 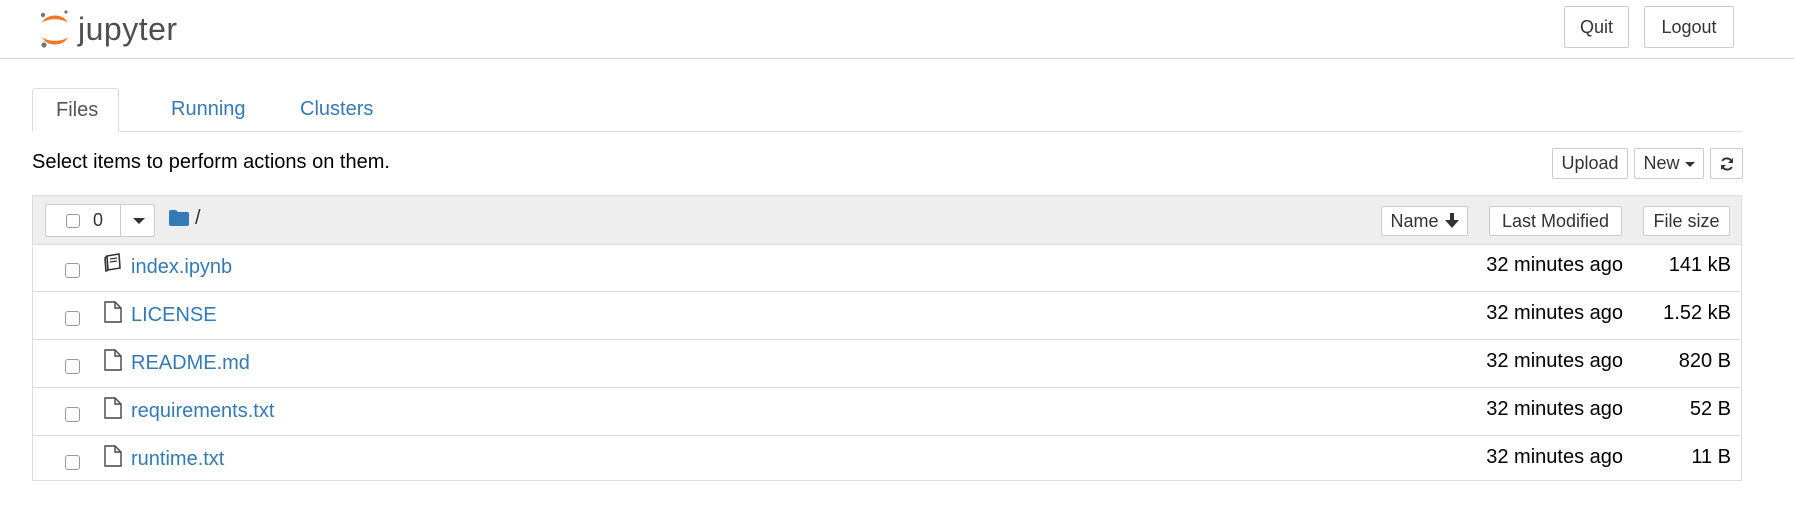 What do you see at coordinates (887, 220) in the screenshot?
I see `file-list-header: 0 / Name Last Modified File size` at bounding box center [887, 220].